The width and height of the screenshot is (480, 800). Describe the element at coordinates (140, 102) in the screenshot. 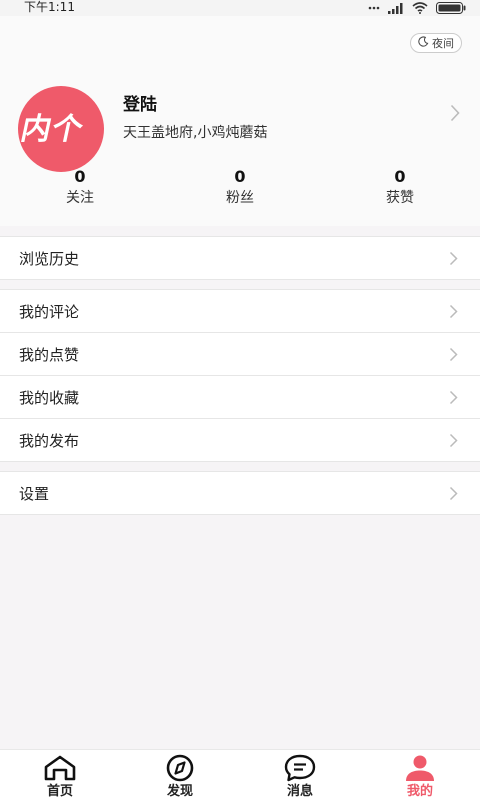

I see `login-link: 登陆` at that location.